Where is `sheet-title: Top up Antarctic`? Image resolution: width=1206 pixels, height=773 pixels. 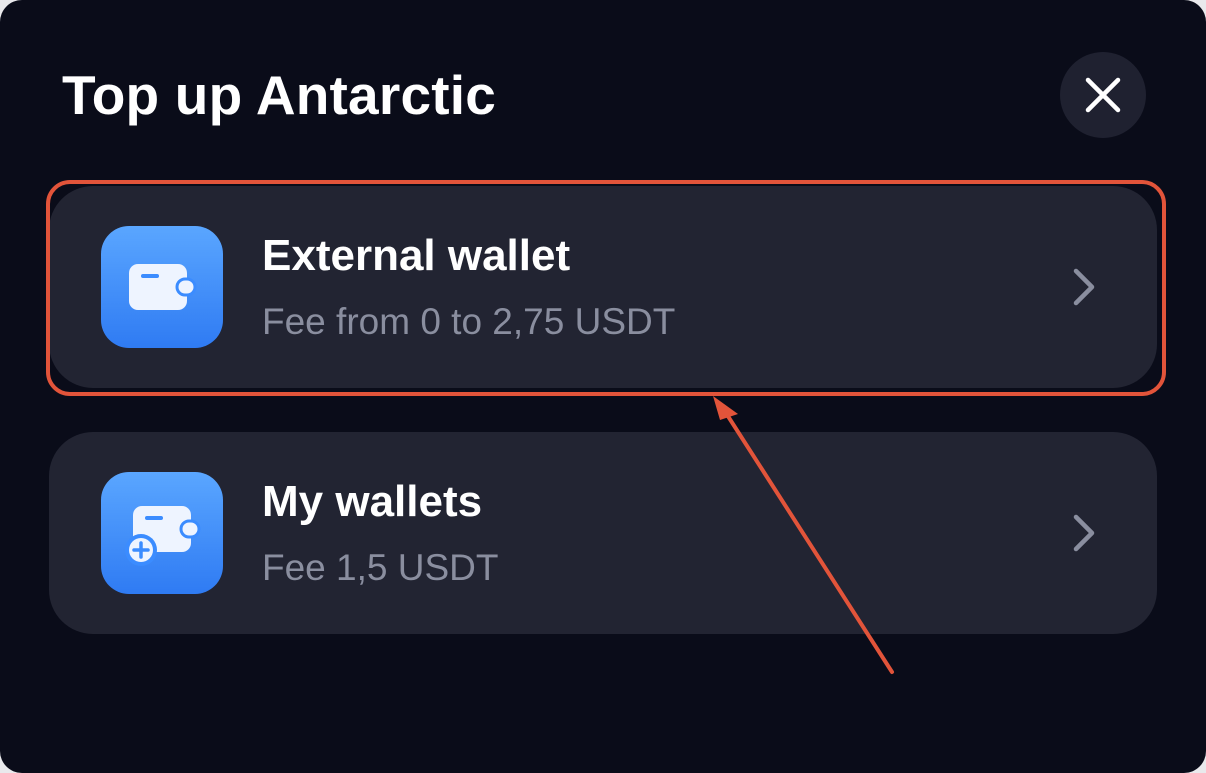
sheet-title: Top up Antarctic is located at coordinates (279, 95).